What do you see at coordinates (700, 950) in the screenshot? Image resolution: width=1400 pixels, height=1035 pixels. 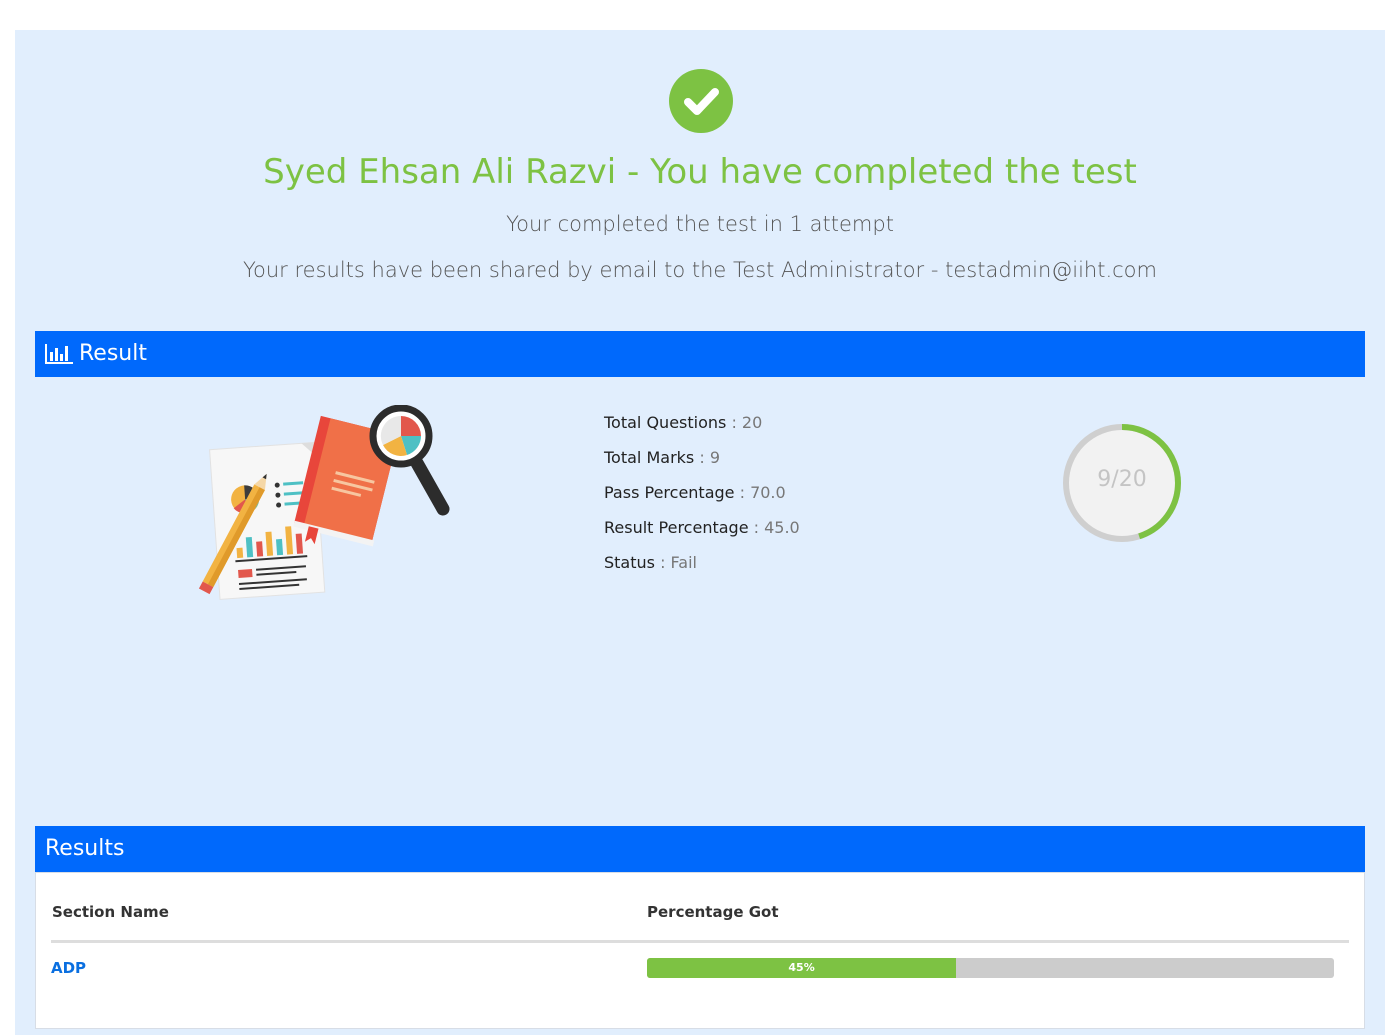 I see `results-table: Section Name Percentage Got ADP 45%` at bounding box center [700, 950].